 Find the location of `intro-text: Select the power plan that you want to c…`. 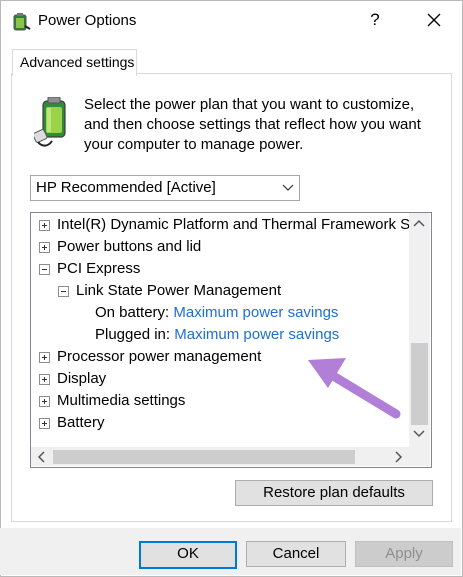

intro-text: Select the power plan that you want to c… is located at coordinates (254, 125).